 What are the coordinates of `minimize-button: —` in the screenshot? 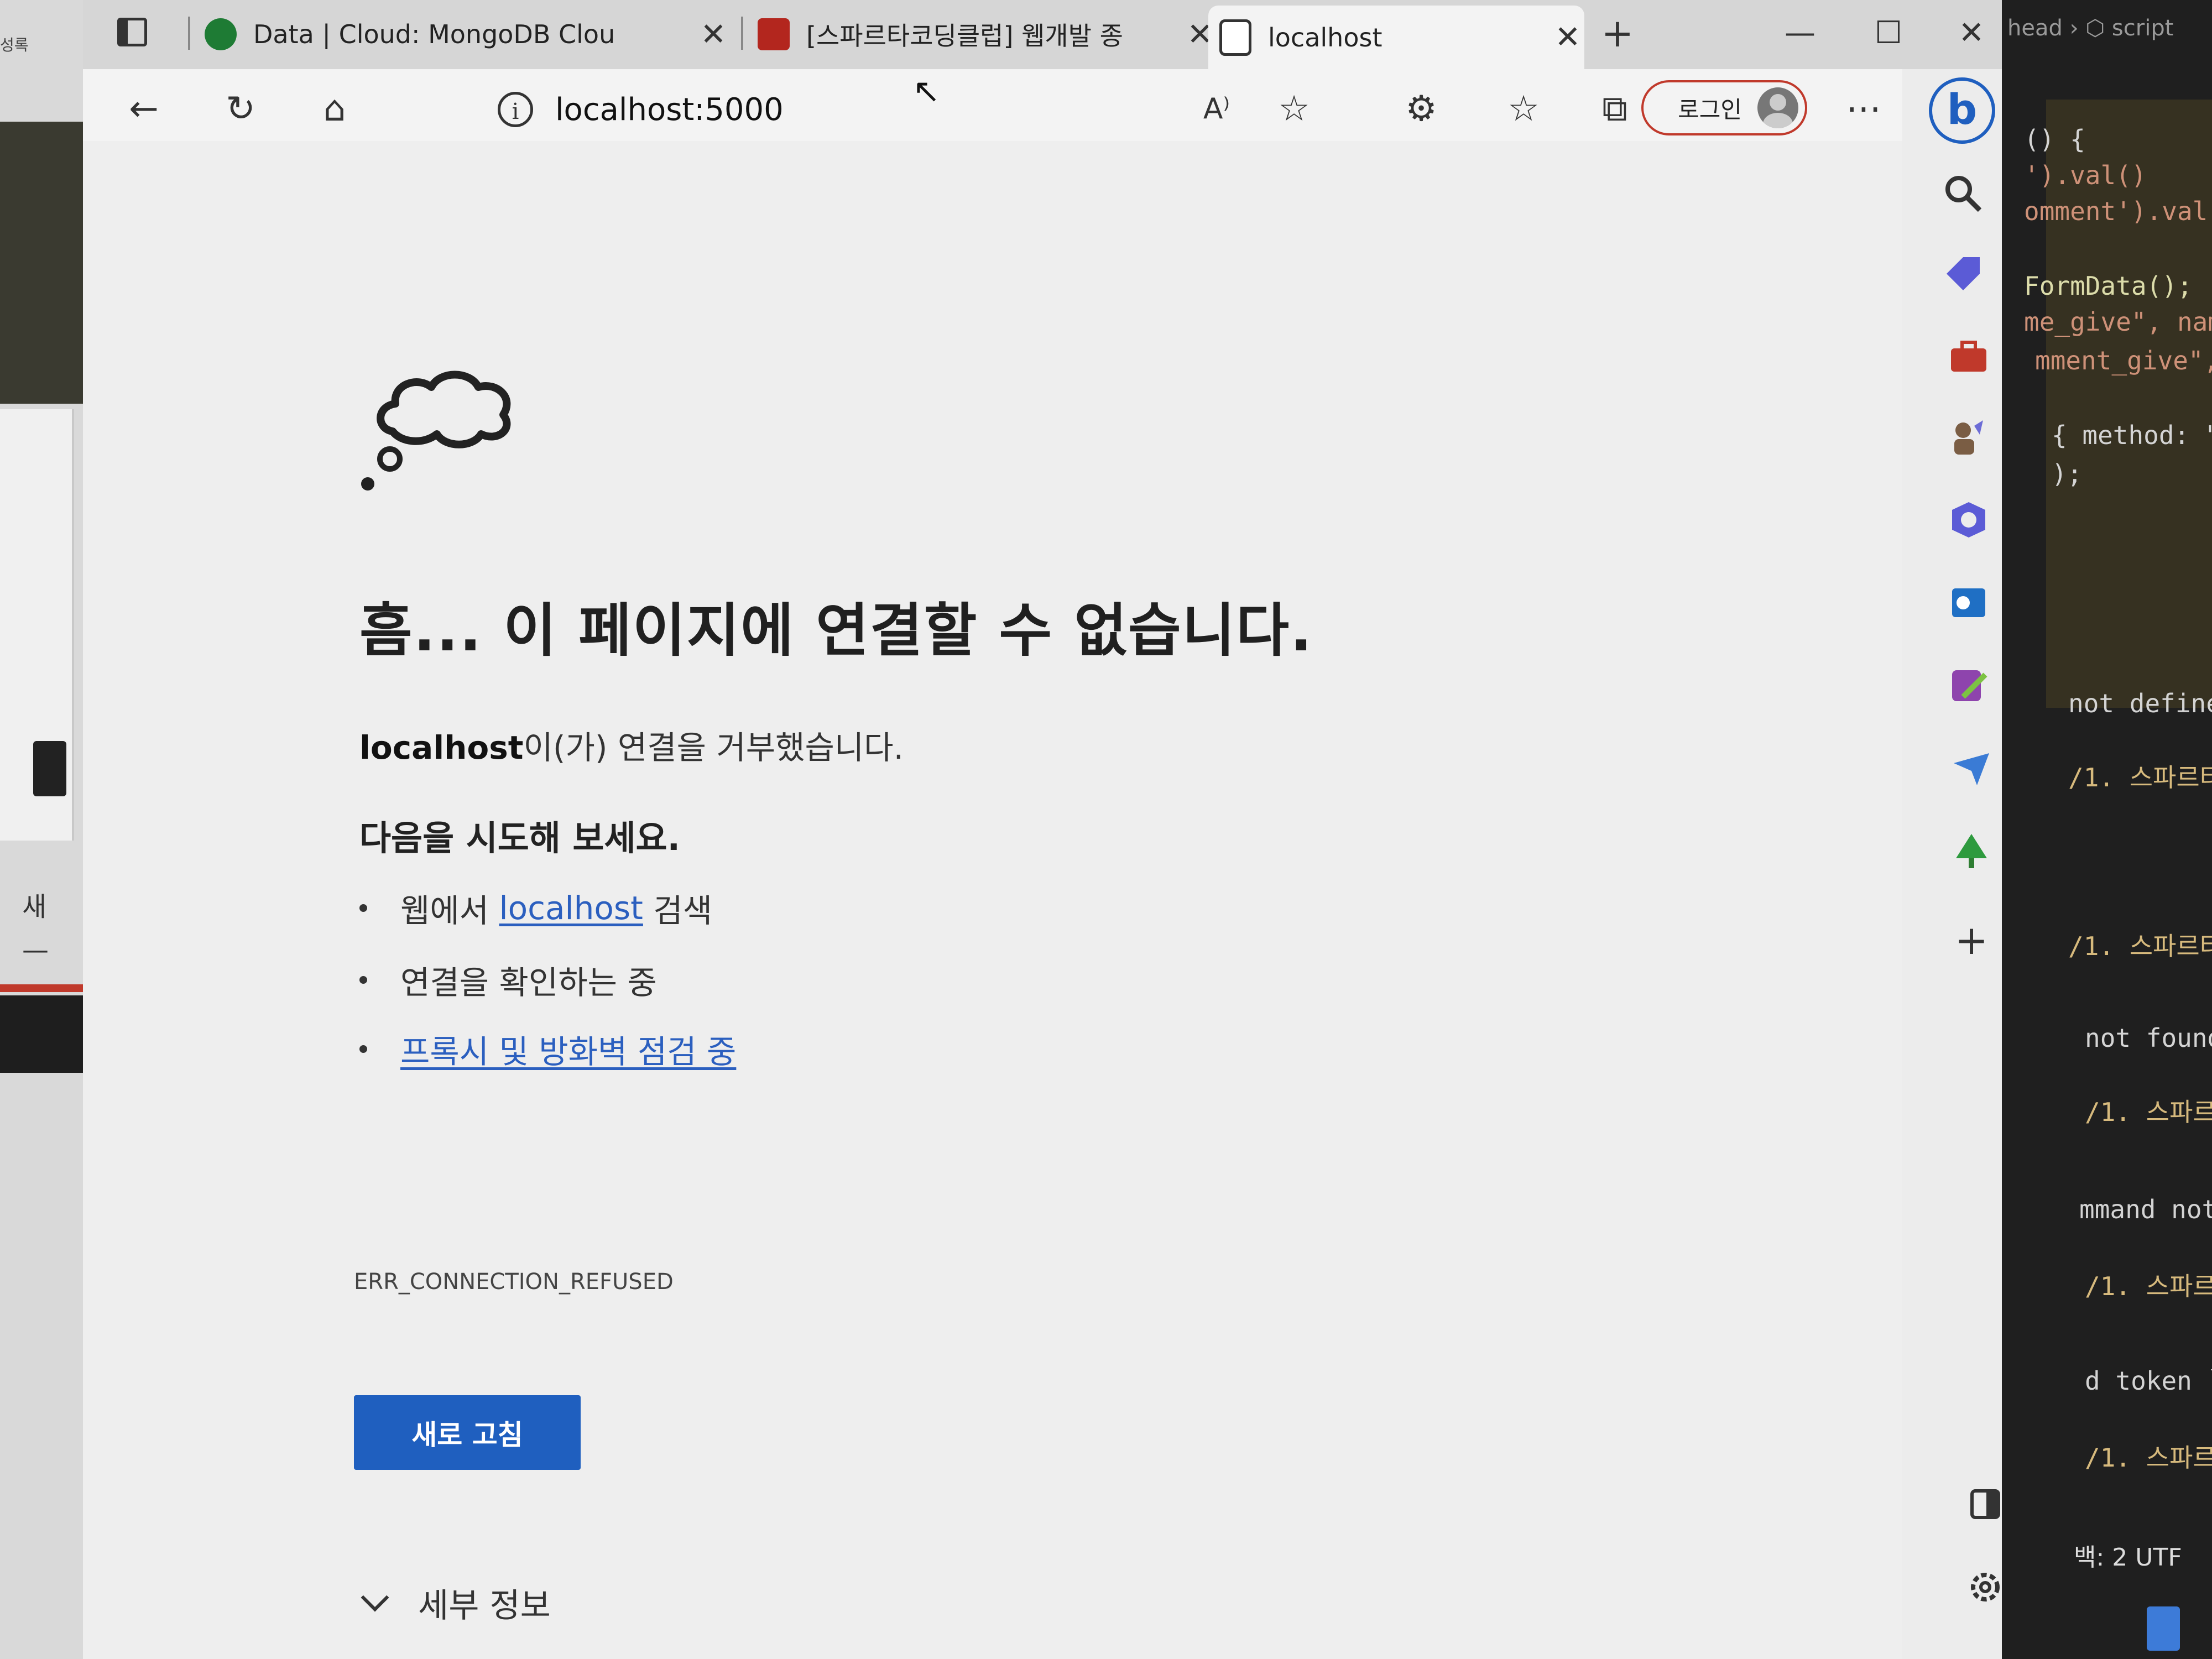 It's located at (1800, 33).